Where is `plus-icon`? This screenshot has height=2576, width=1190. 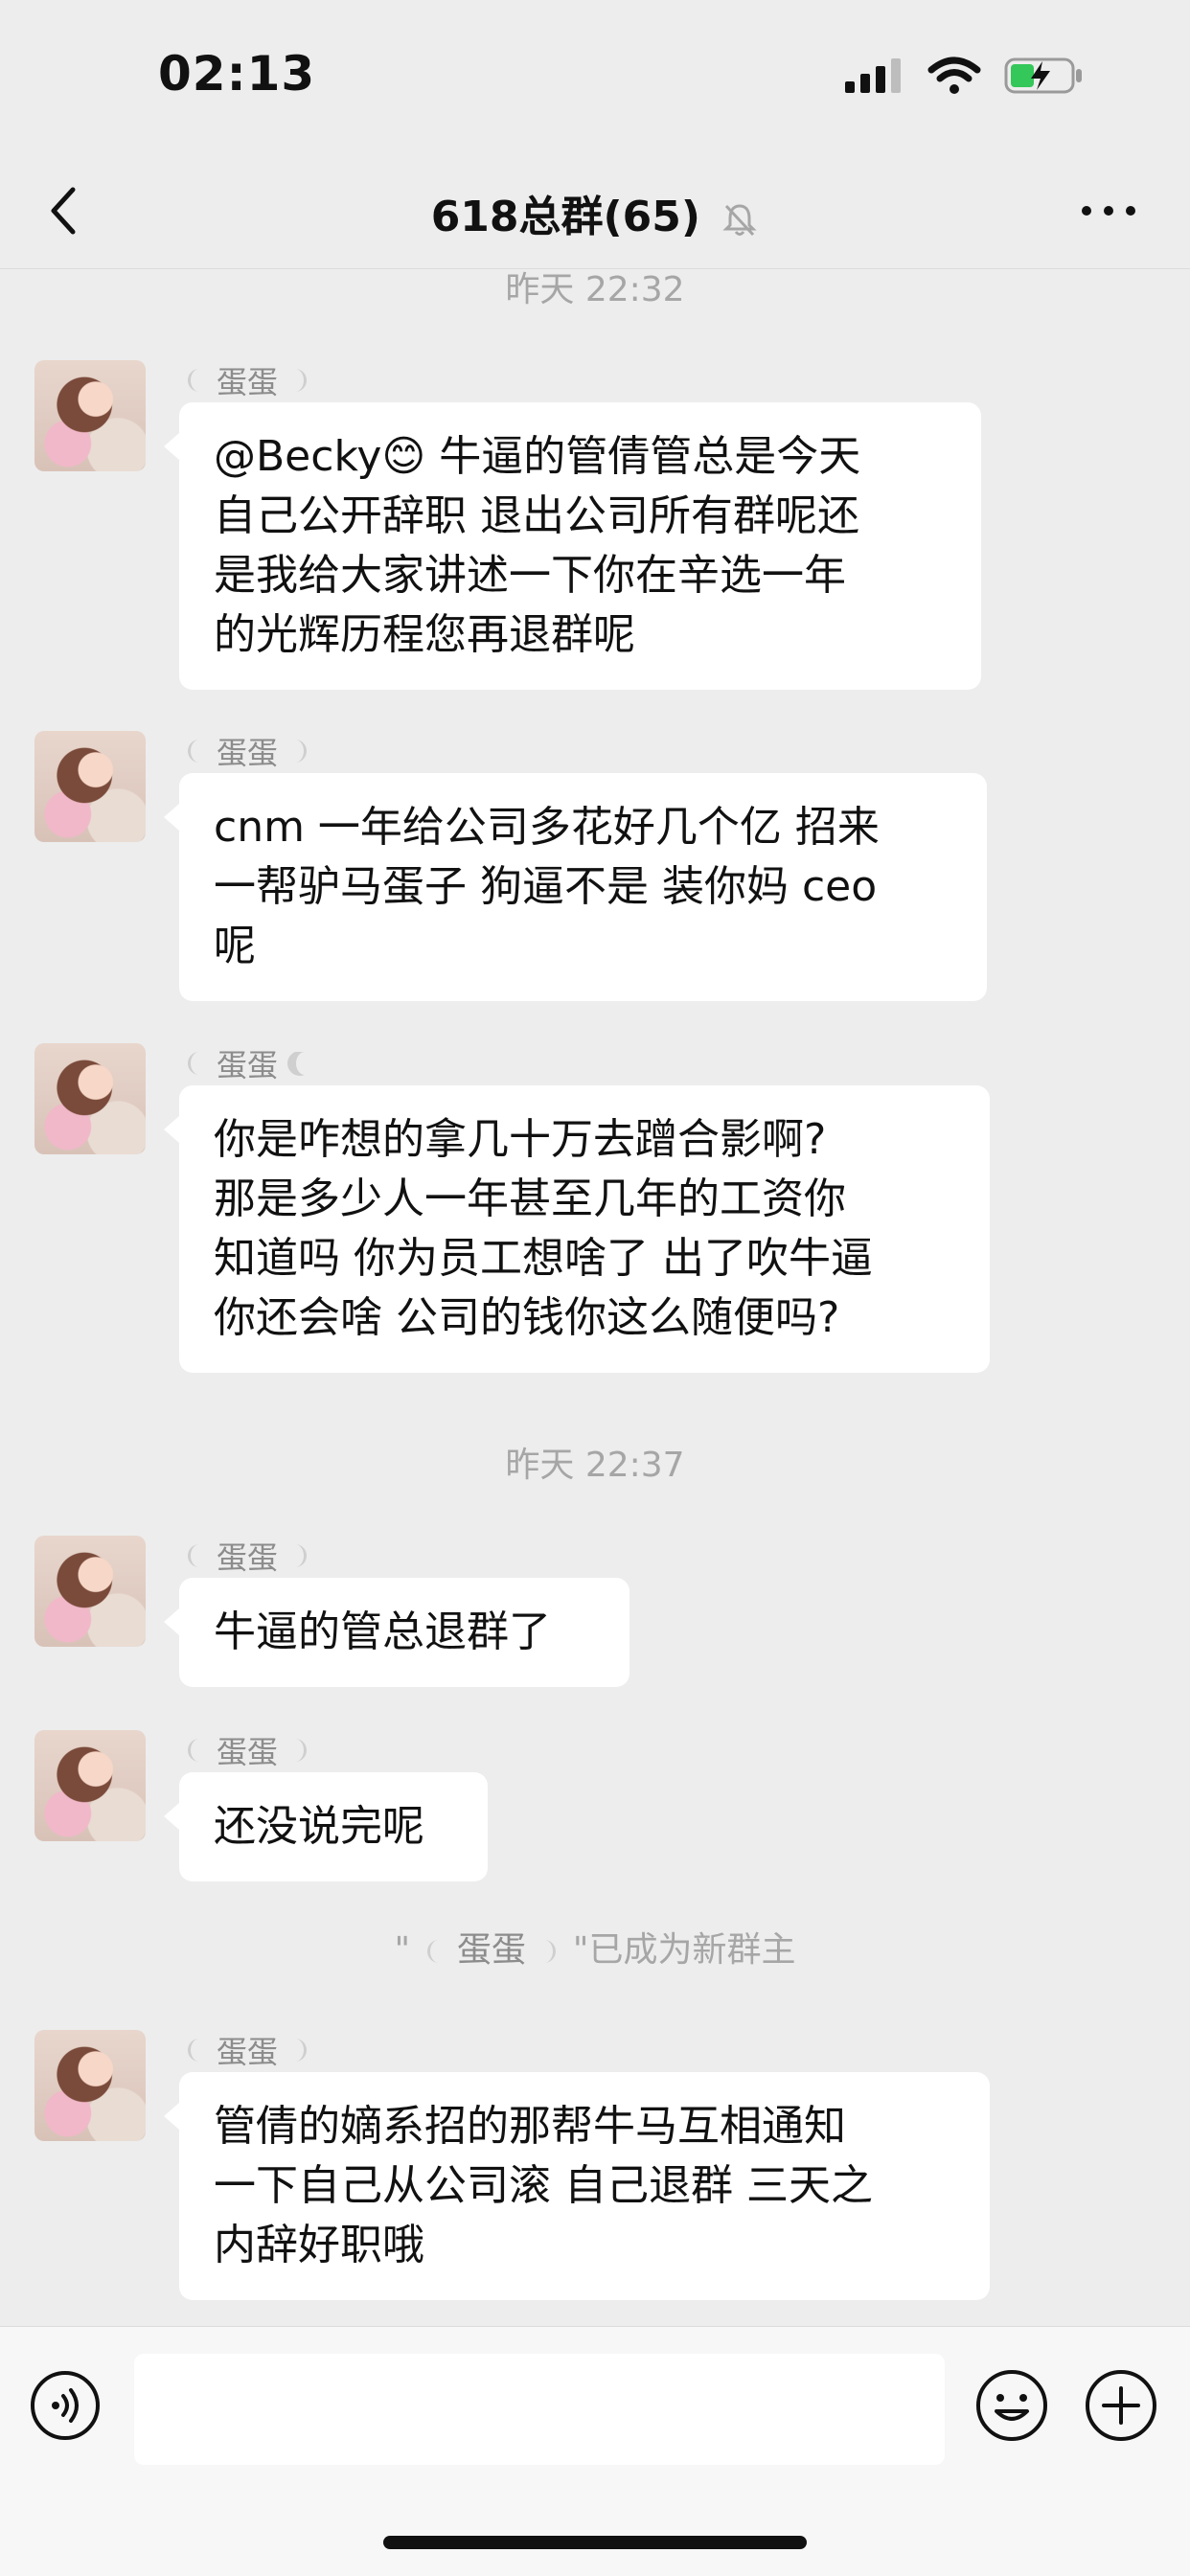 plus-icon is located at coordinates (1121, 2406).